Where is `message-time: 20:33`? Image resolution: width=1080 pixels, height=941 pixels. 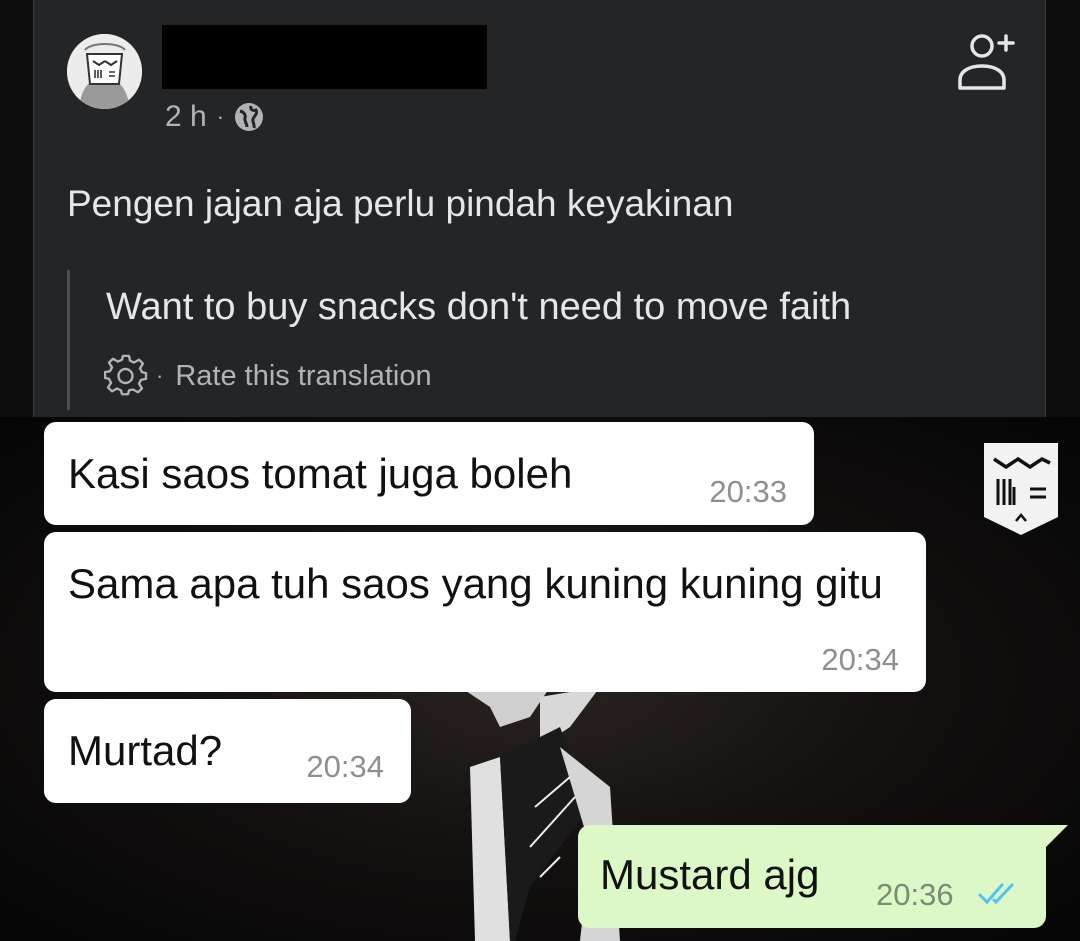 message-time: 20:33 is located at coordinates (748, 491).